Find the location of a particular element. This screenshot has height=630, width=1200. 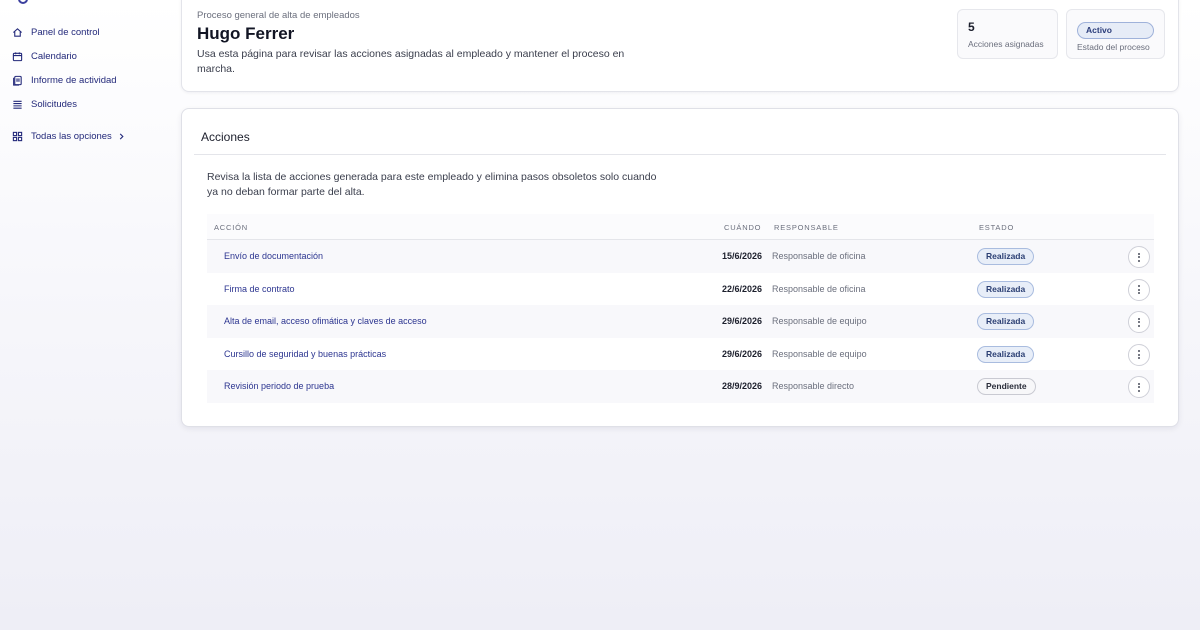

sidebar-item-label: Panel de control is located at coordinates (65, 32).